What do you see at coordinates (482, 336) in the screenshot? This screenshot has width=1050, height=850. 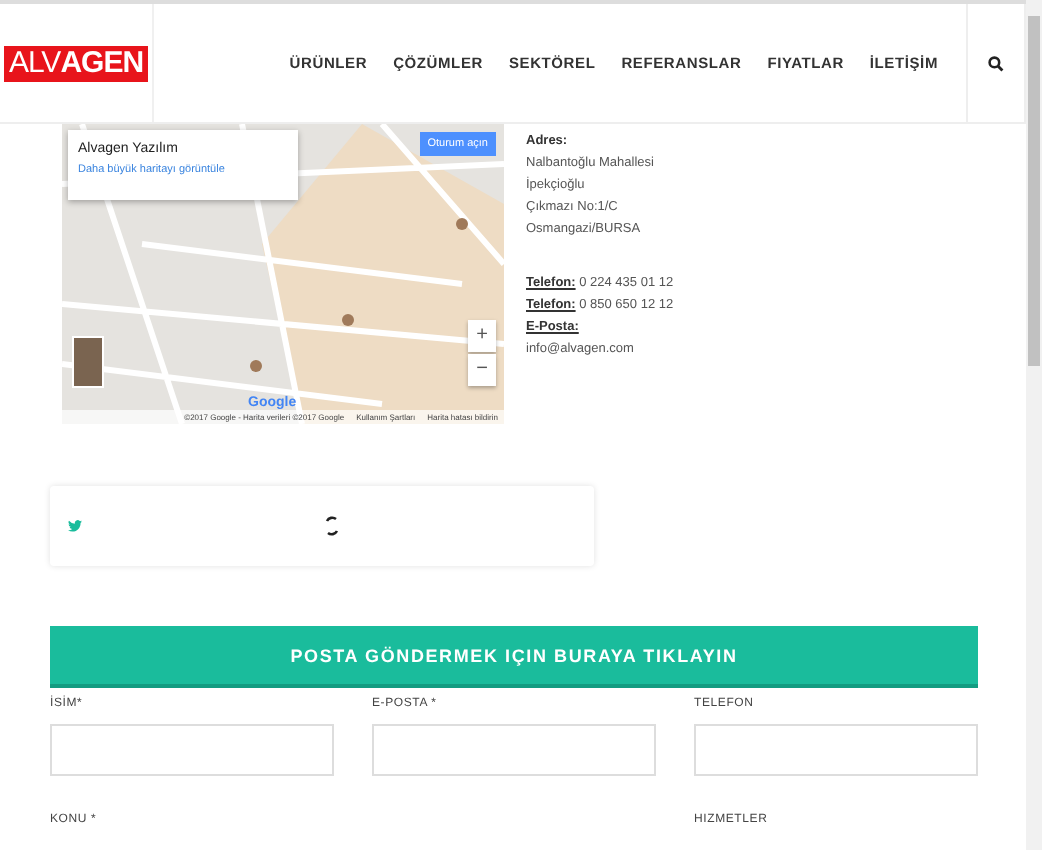 I see `zoom-in-button: +` at bounding box center [482, 336].